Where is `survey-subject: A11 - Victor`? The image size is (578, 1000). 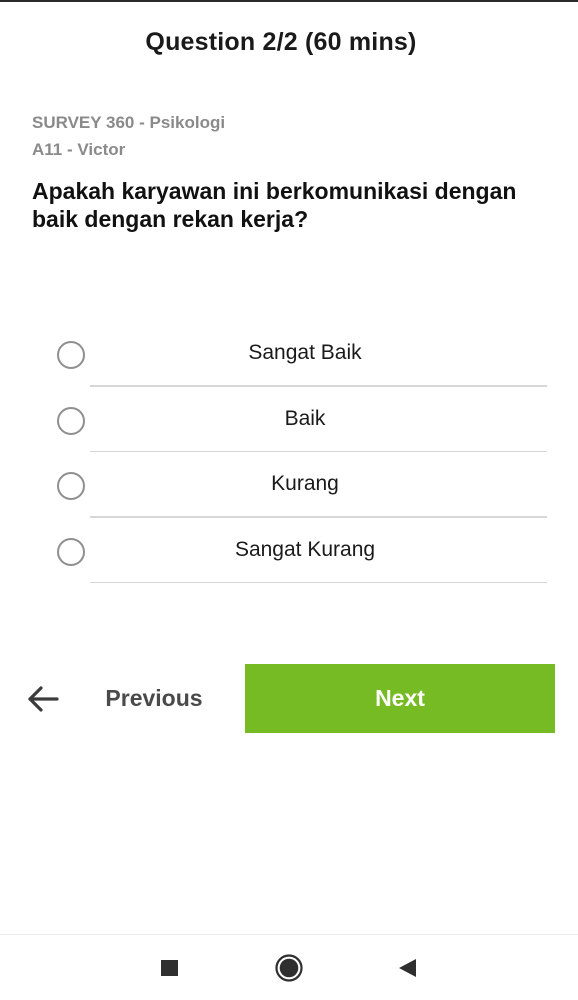
survey-subject: A11 - Victor is located at coordinates (79, 149).